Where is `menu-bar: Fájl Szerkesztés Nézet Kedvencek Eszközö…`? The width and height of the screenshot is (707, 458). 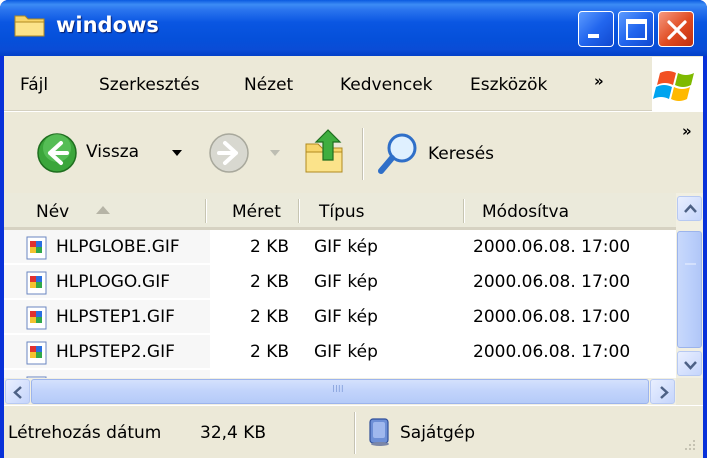
menu-bar: Fájl Szerkesztés Nézet Kedvencek Eszközö… is located at coordinates (353, 83).